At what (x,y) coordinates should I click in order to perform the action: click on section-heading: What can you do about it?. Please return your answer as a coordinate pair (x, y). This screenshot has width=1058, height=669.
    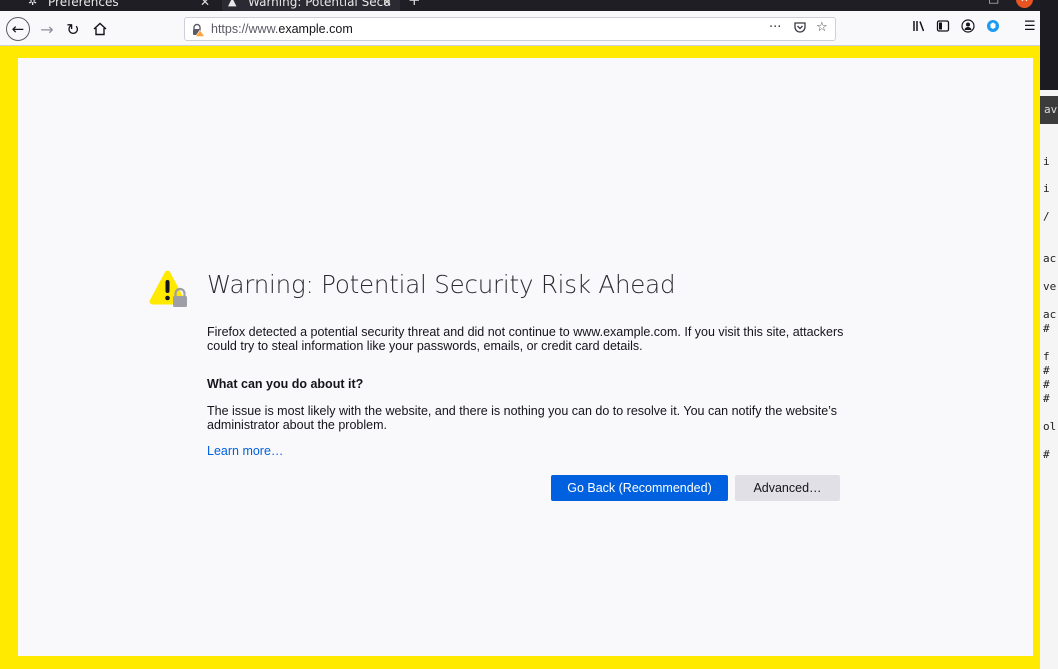
    Looking at the image, I should click on (285, 384).